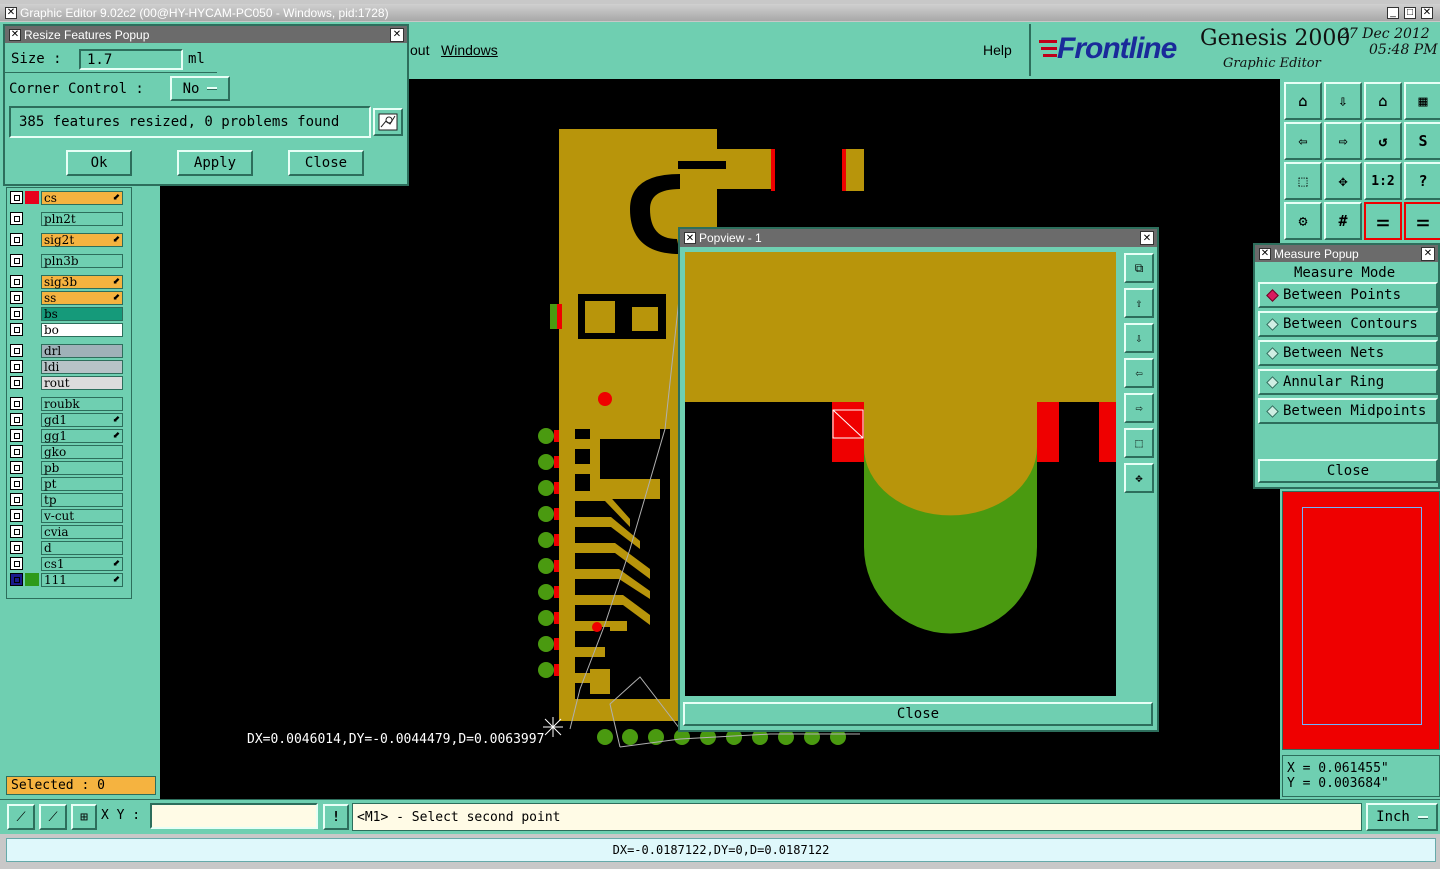  I want to click on tools-icon: ⚙, so click(1303, 221).